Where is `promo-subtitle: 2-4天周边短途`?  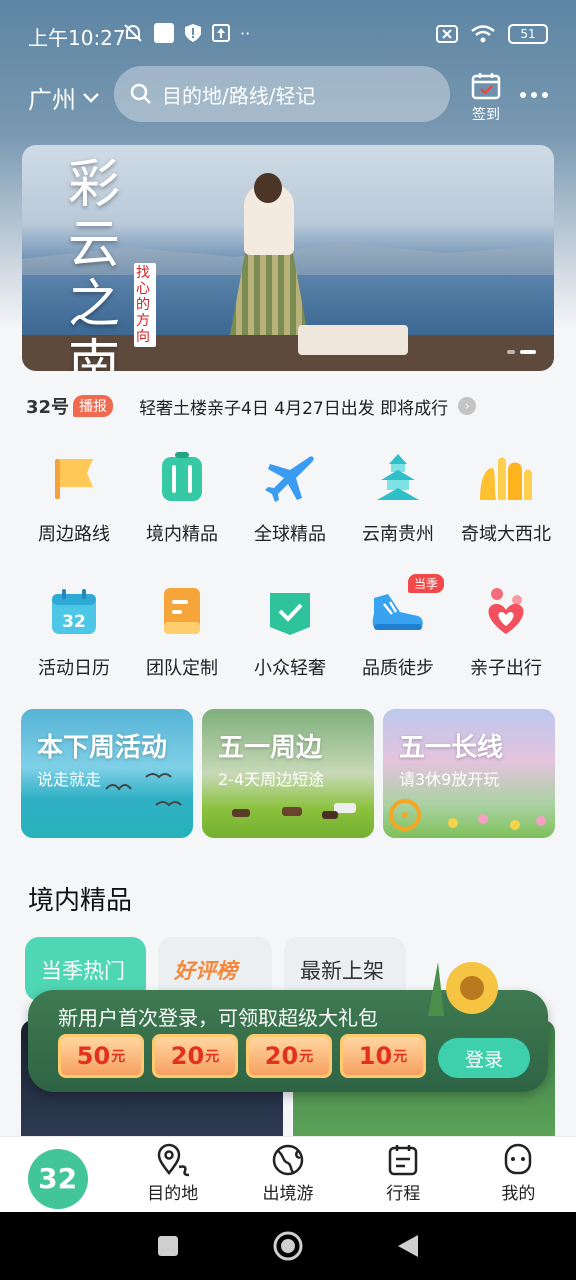 promo-subtitle: 2-4天周边短途 is located at coordinates (271, 779).